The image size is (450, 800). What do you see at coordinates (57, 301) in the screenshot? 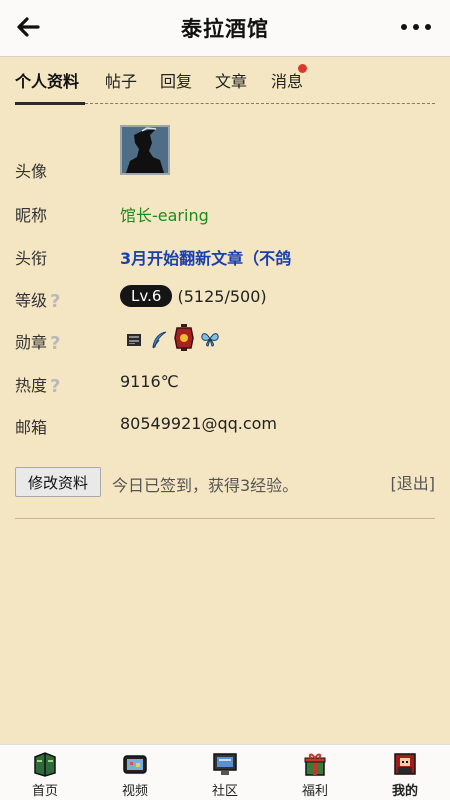
I see `level-help-icon: ?` at bounding box center [57, 301].